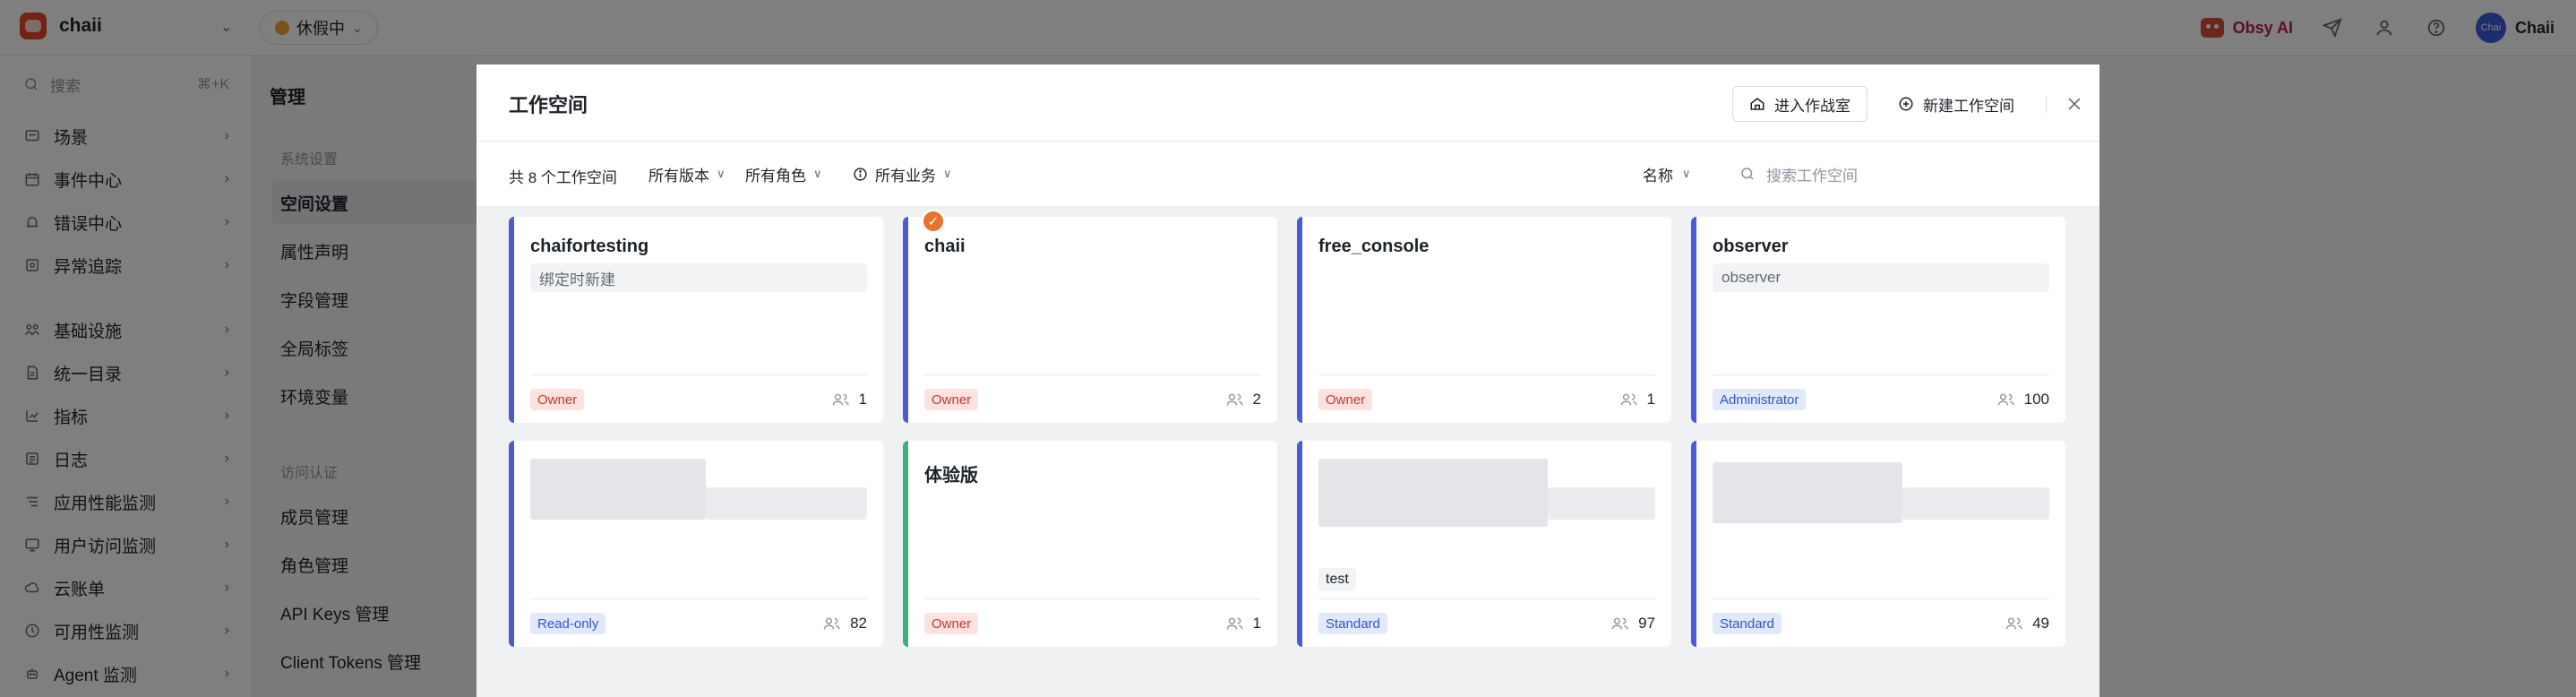 The height and width of the screenshot is (697, 2576). I want to click on member-count-value: 82, so click(858, 623).